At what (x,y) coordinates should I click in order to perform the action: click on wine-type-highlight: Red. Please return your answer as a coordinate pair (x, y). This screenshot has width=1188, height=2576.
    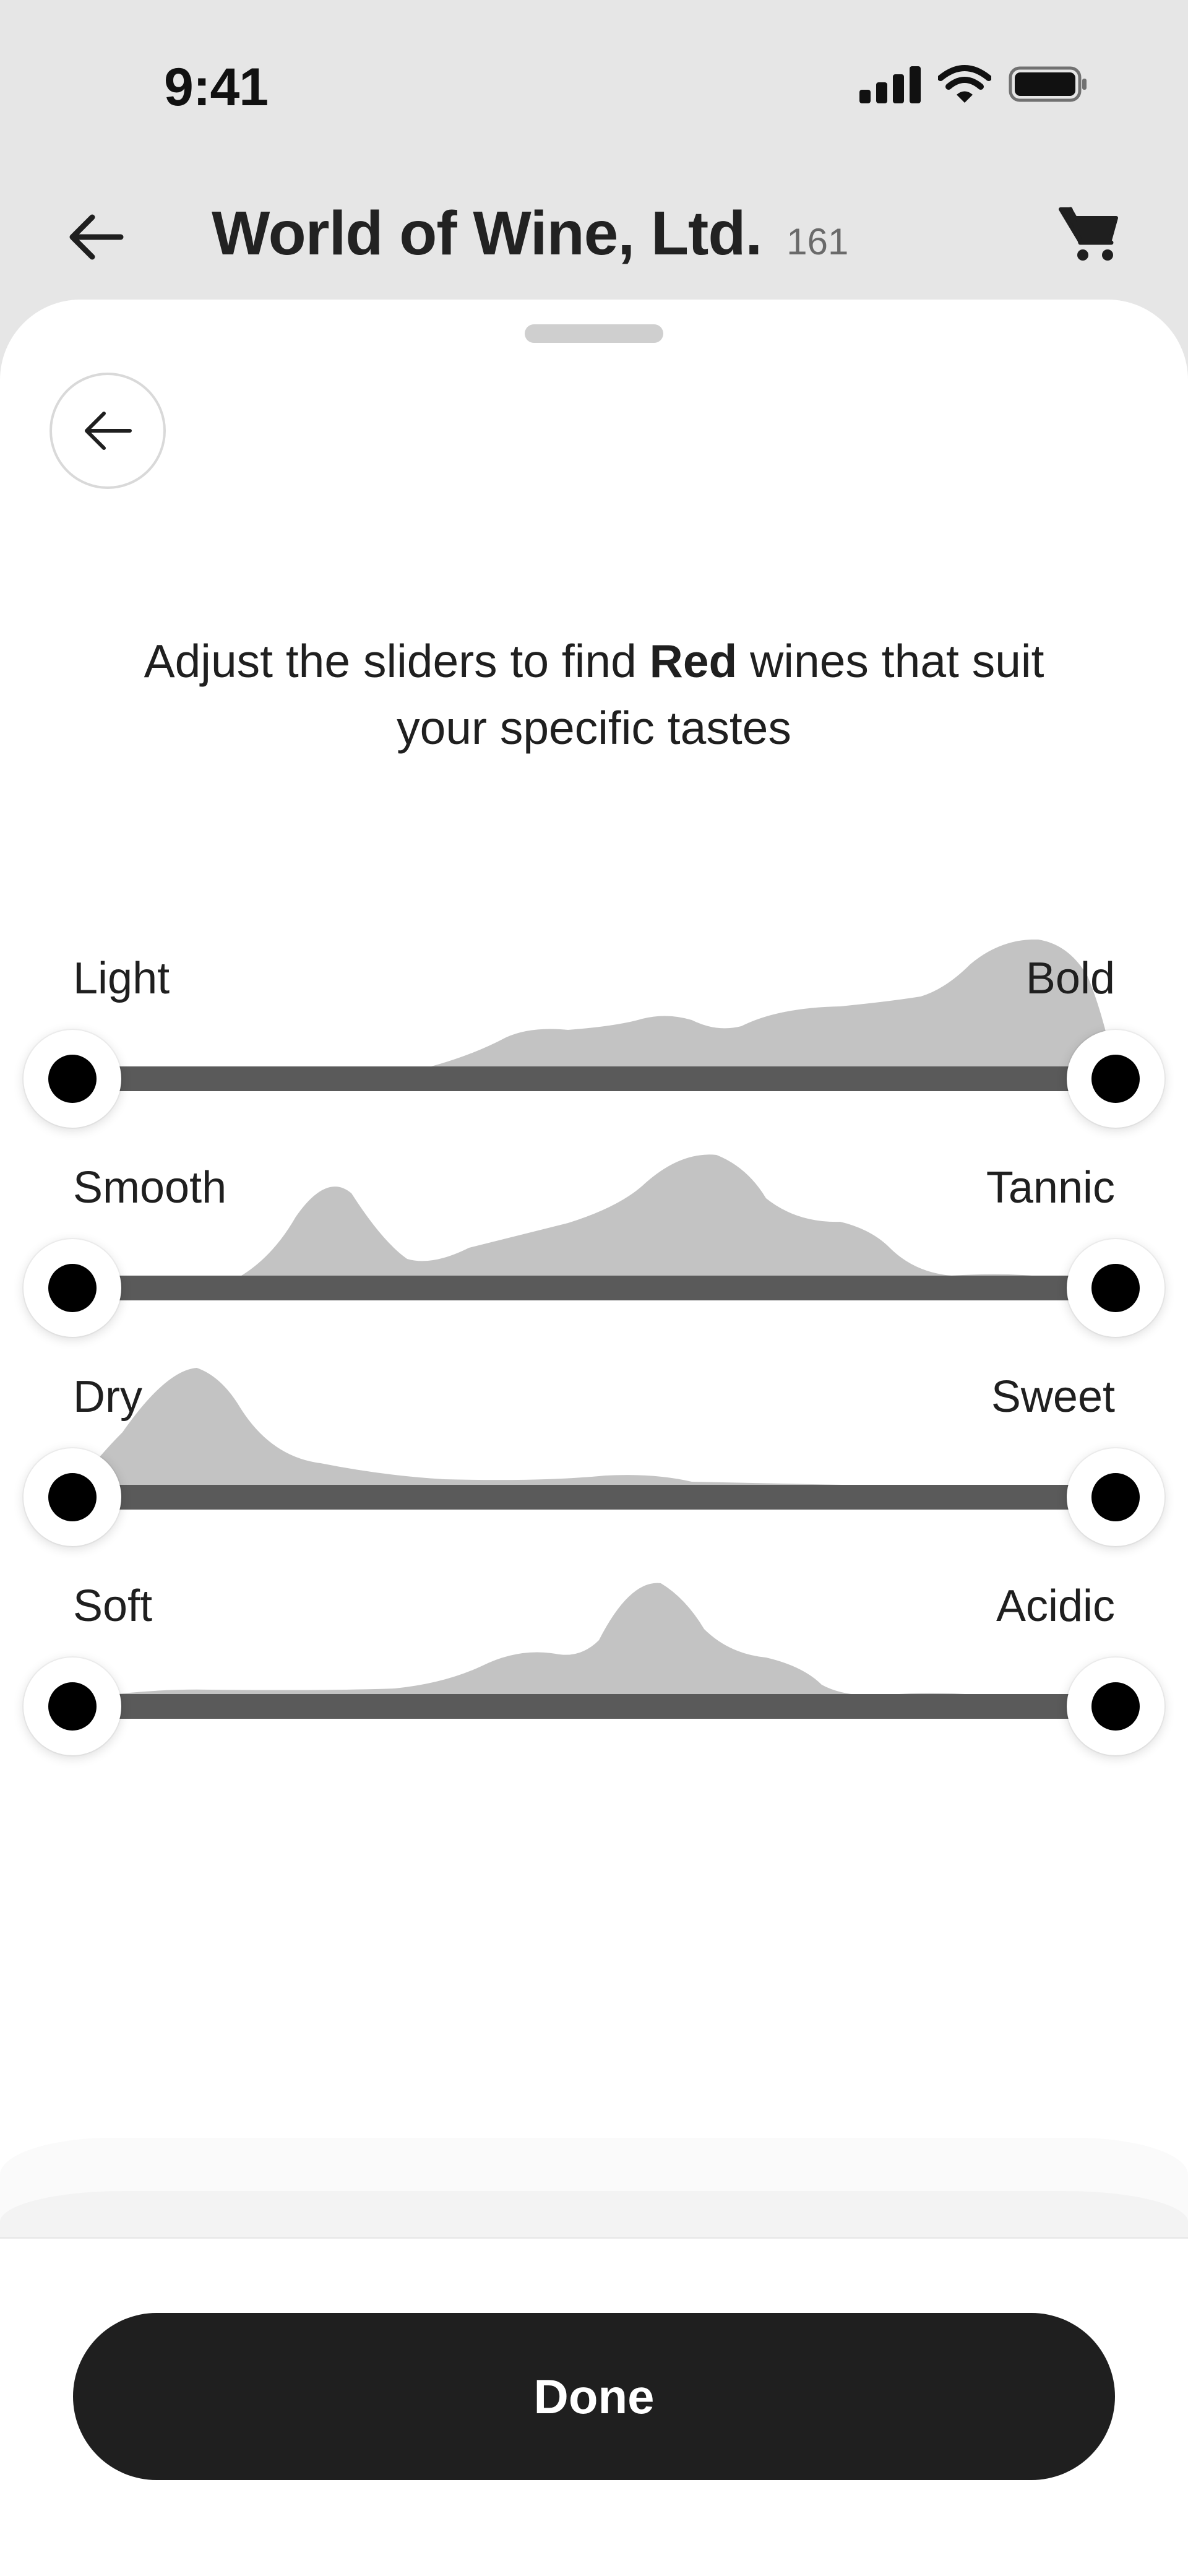
    Looking at the image, I should click on (693, 661).